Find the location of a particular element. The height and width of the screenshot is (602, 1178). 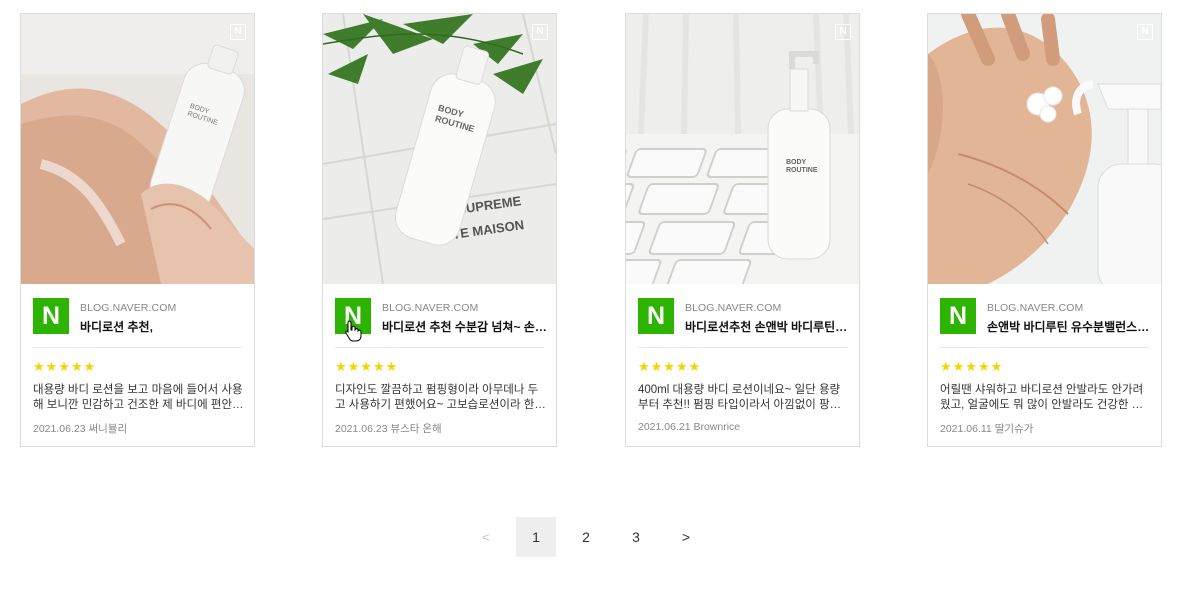

review-photo: SUPREME TE MAISON BODY ROUTINE N is located at coordinates (439, 149).